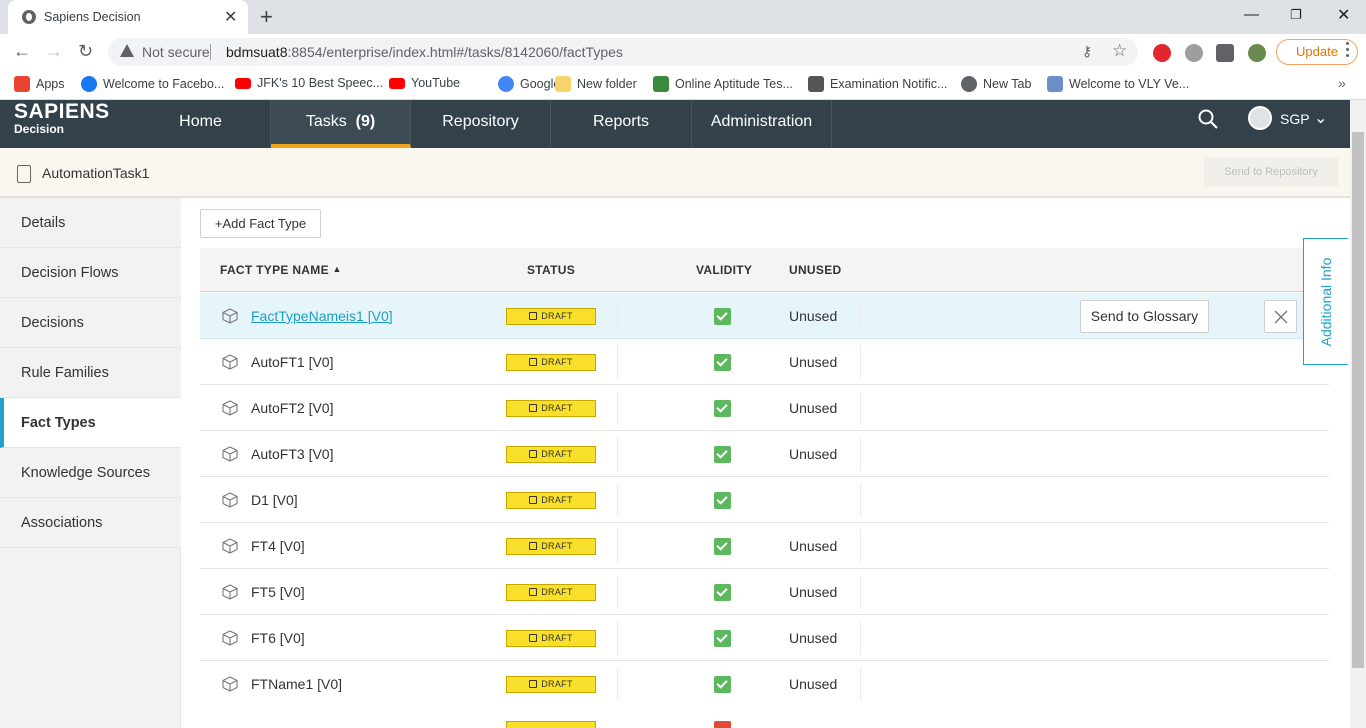 The image size is (1366, 728). I want to click on sidebar-item-fact-types: Fact Types, so click(90, 423).